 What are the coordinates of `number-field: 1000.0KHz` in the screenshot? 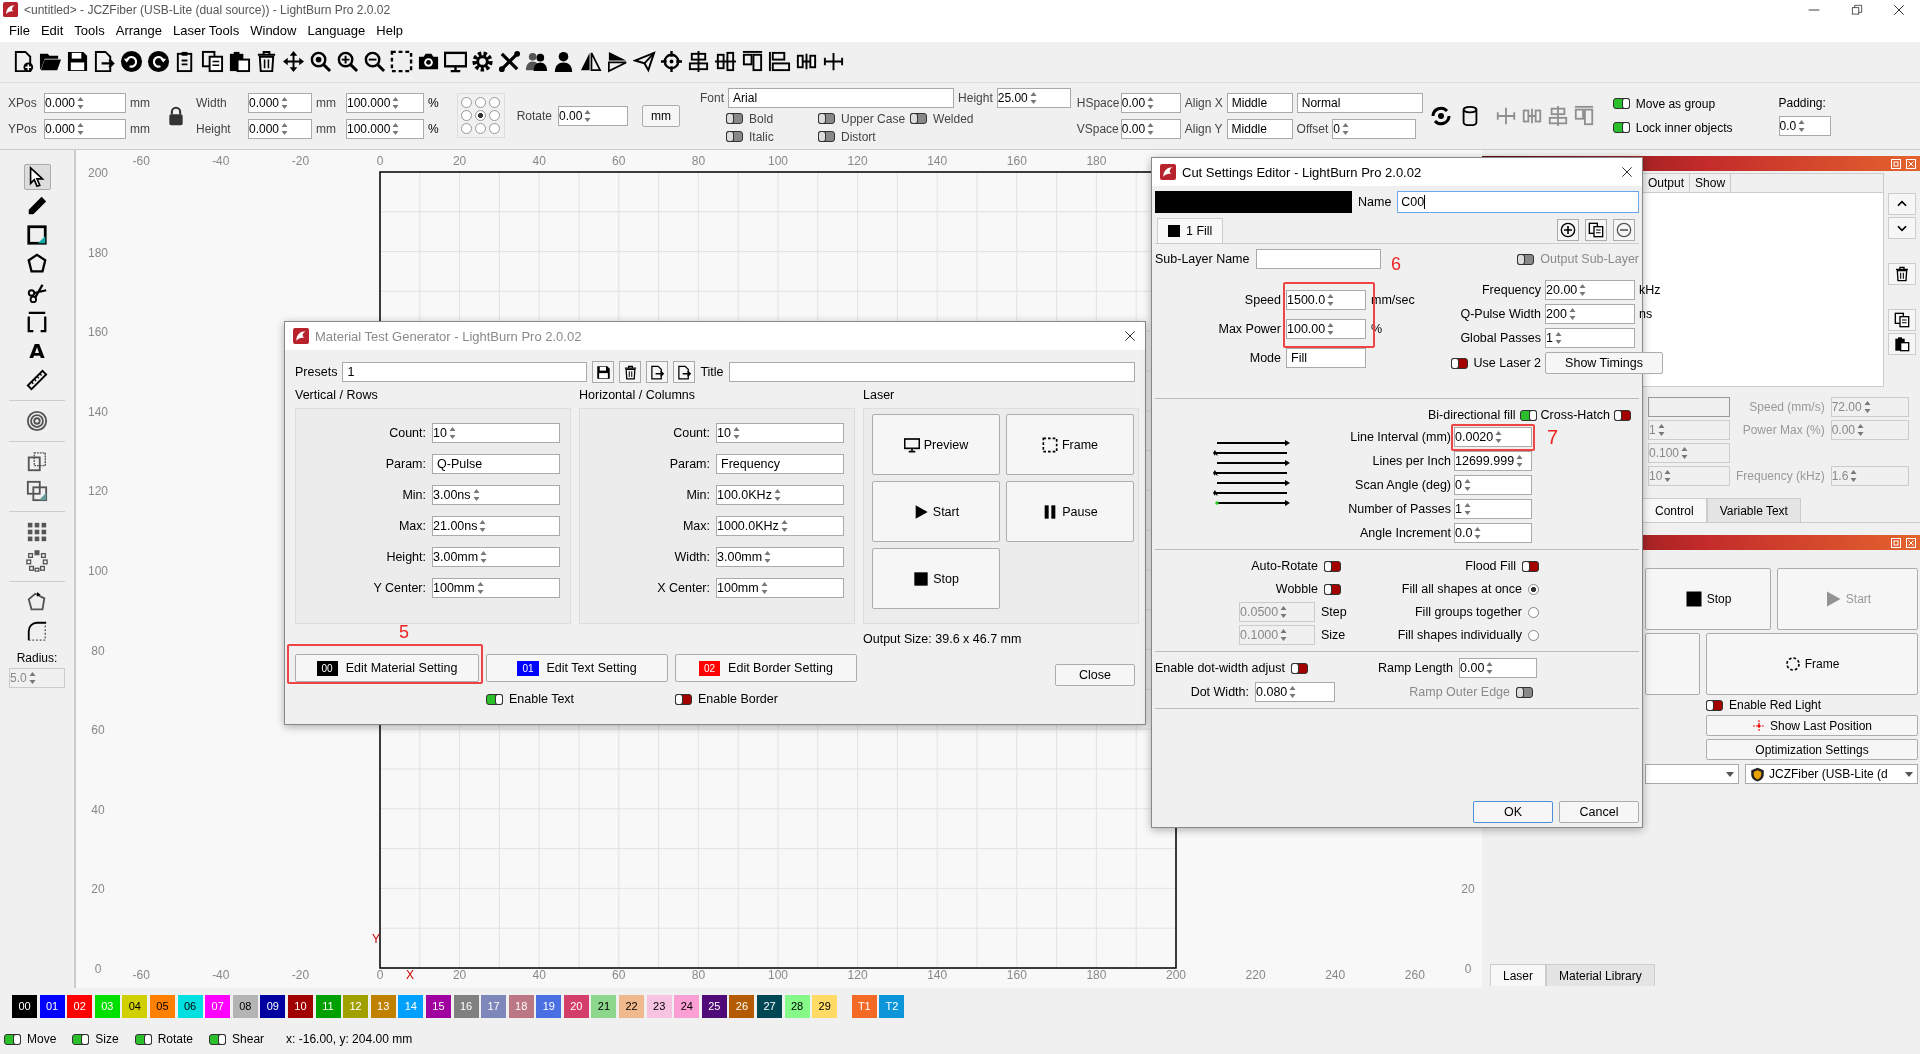 It's located at (780, 526).